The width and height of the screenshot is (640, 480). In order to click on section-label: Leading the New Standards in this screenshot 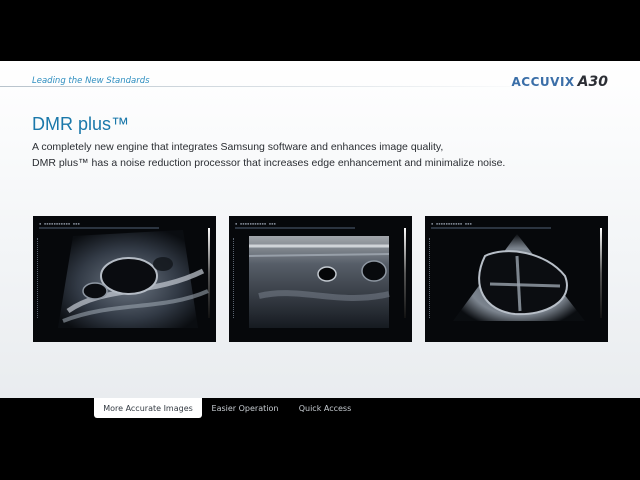, I will do `click(91, 81)`.